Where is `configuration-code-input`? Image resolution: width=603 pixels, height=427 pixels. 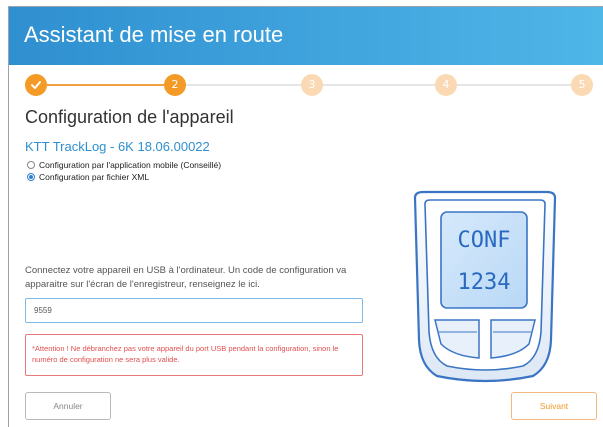
configuration-code-input is located at coordinates (194, 310).